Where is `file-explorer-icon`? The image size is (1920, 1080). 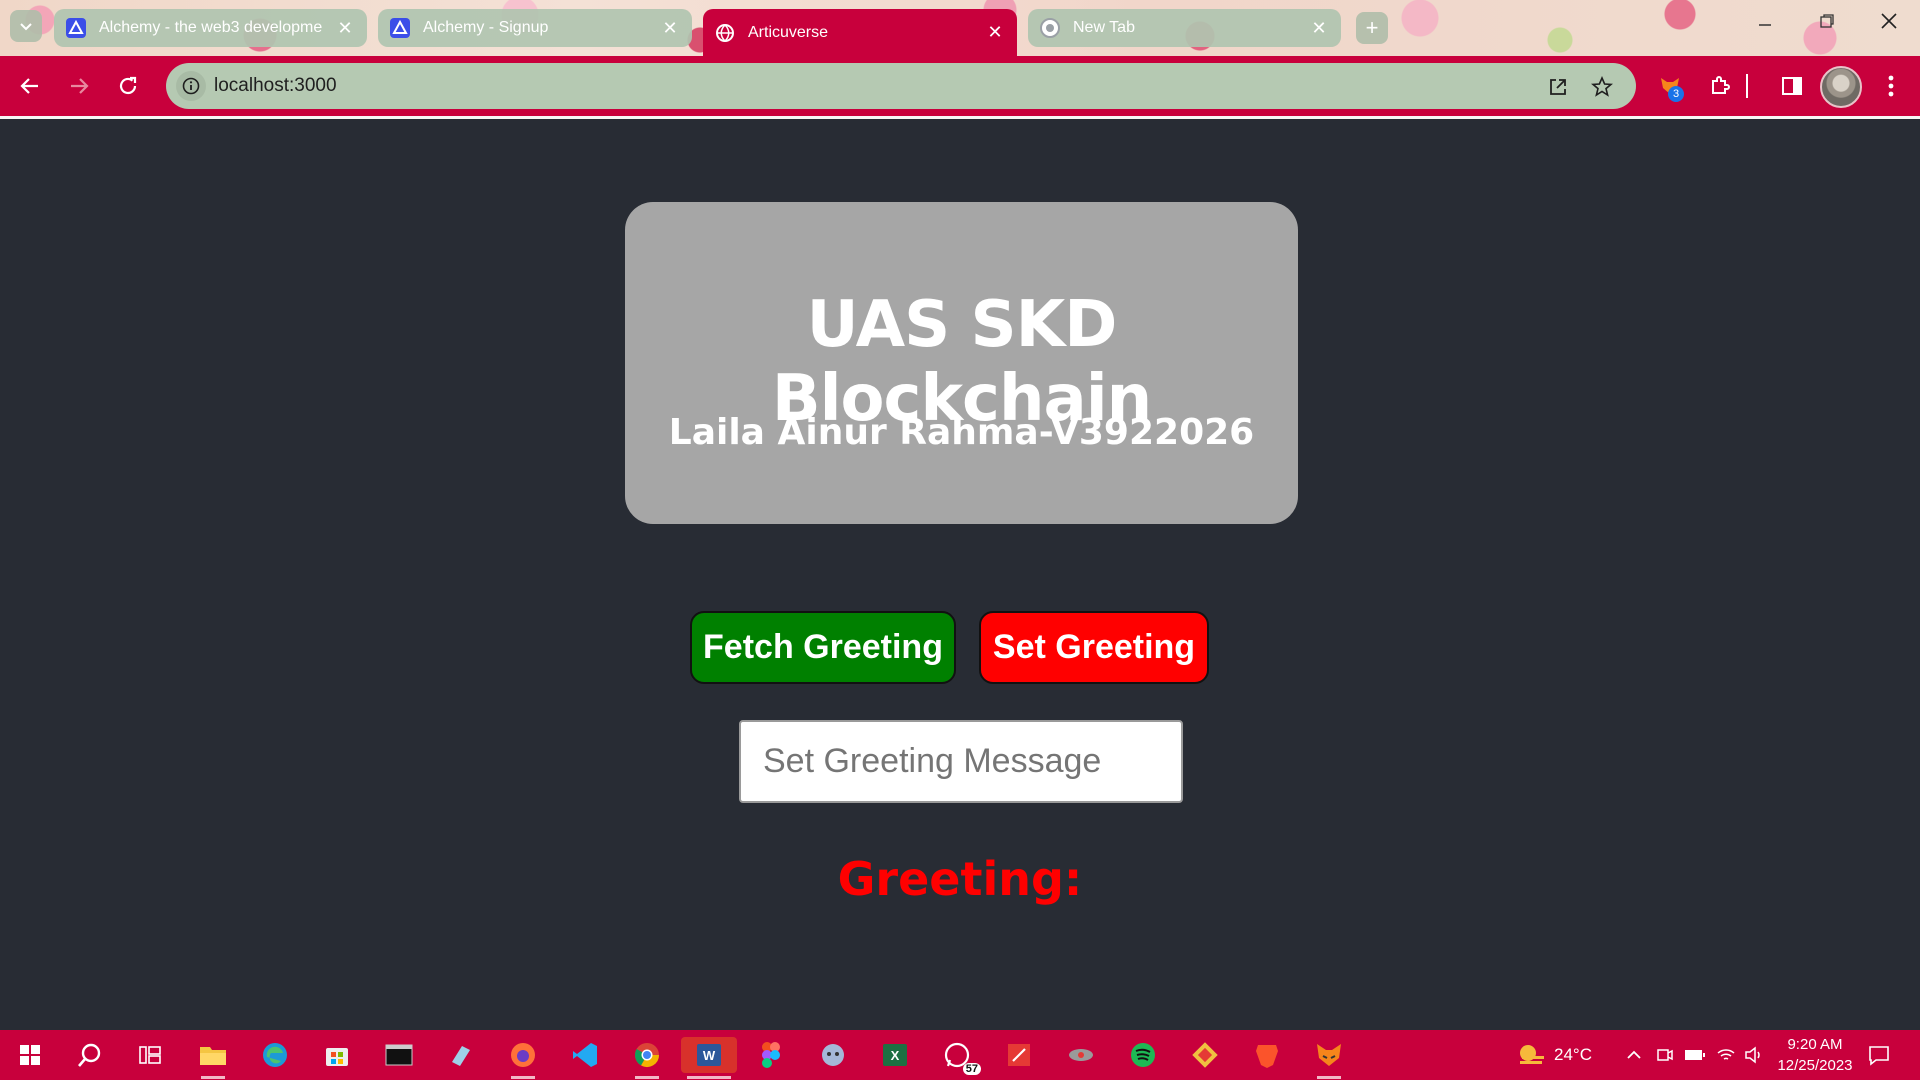
file-explorer-icon is located at coordinates (213, 1058).